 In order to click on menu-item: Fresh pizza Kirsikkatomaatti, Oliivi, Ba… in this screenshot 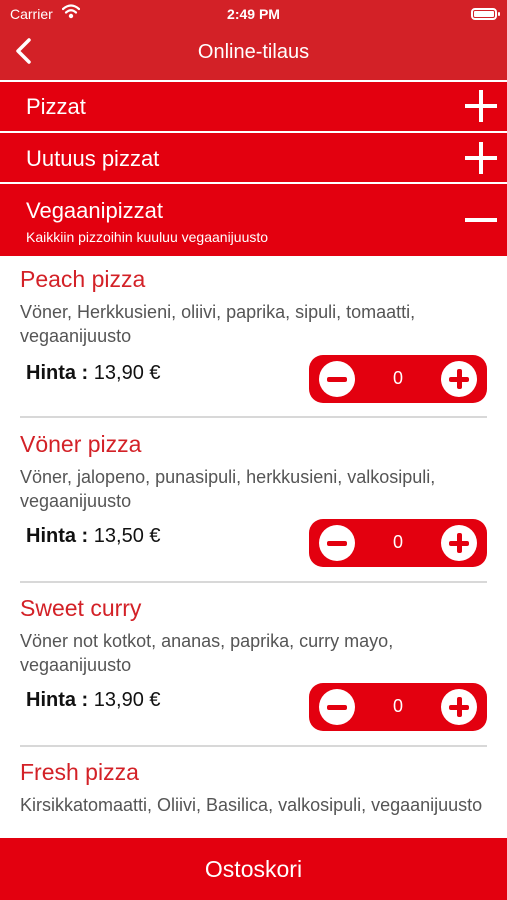, I will do `click(253, 799)`.